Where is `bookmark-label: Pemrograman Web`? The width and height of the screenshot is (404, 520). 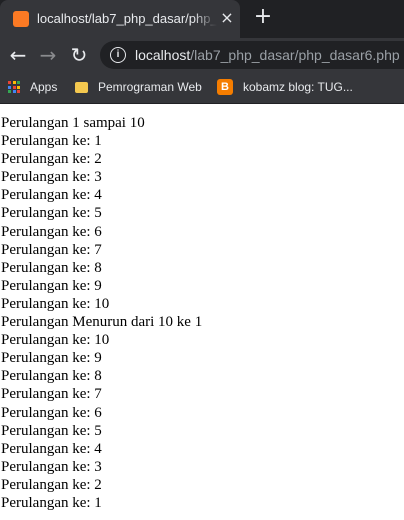 bookmark-label: Pemrograman Web is located at coordinates (150, 87).